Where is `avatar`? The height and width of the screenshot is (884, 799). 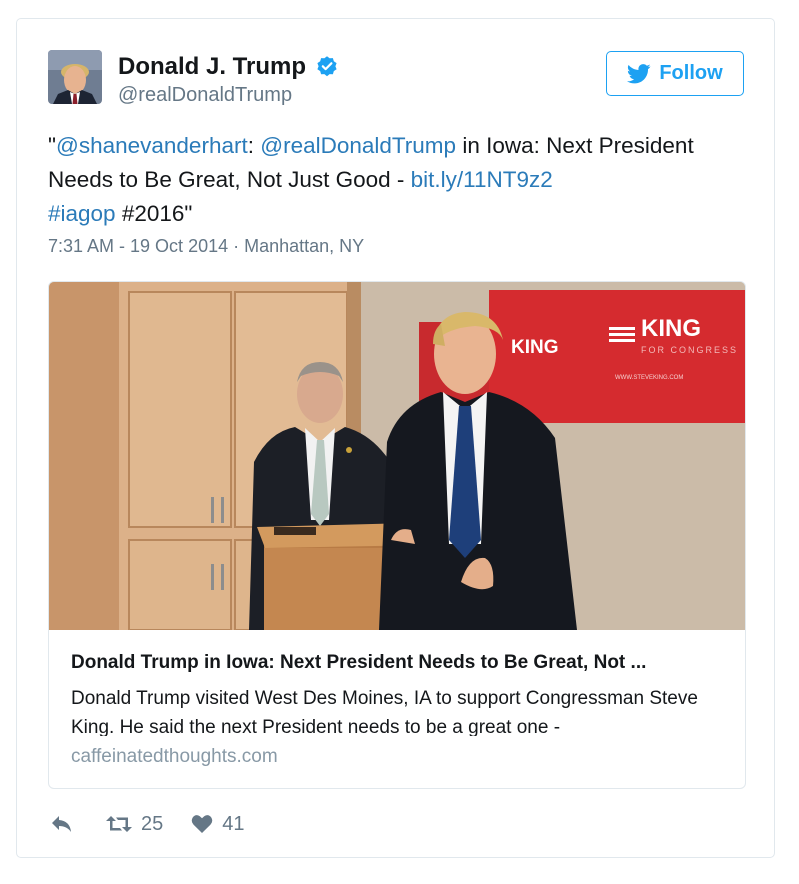 avatar is located at coordinates (75, 77).